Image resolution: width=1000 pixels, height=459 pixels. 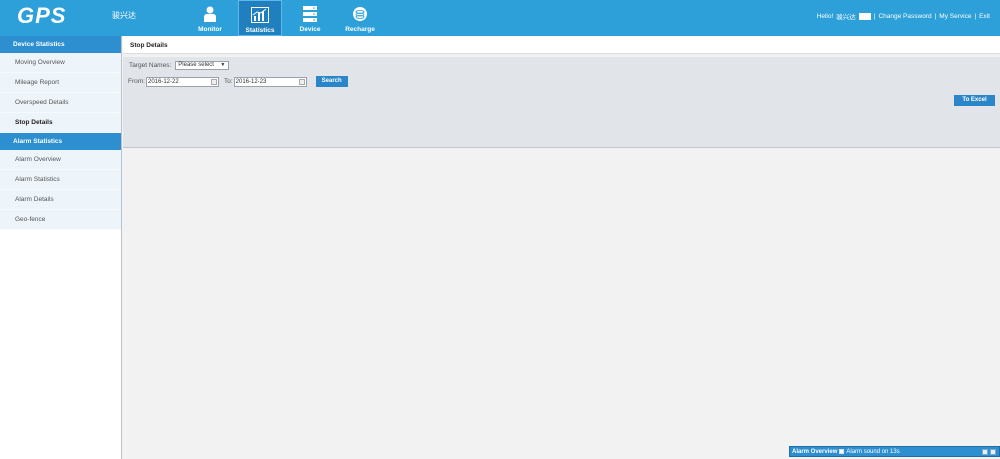 What do you see at coordinates (260, 15) in the screenshot?
I see `chart-icon` at bounding box center [260, 15].